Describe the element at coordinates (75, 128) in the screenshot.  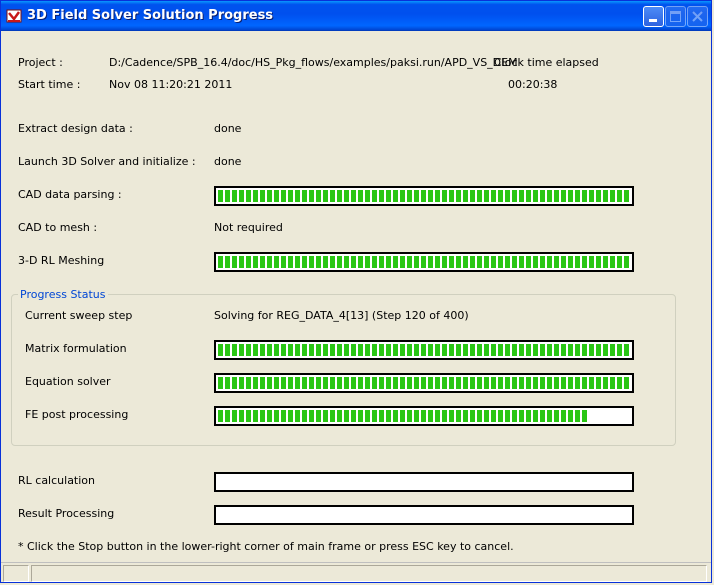
I see `extract-design-label: Extract design data :` at that location.